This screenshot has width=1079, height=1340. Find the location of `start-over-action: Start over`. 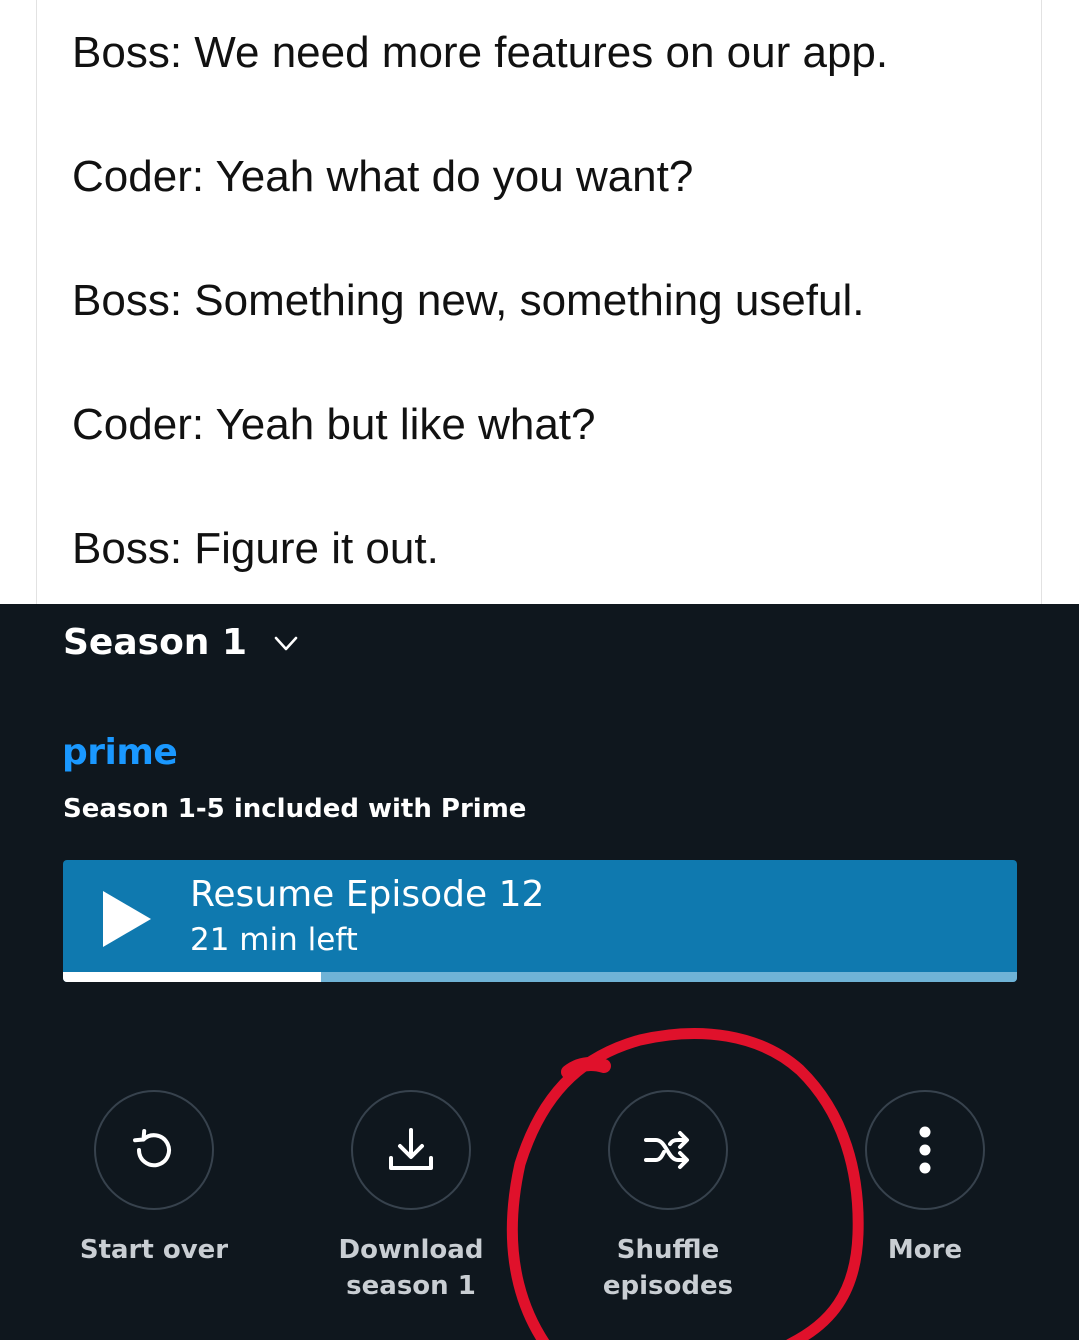

start-over-action: Start over is located at coordinates (154, 1179).